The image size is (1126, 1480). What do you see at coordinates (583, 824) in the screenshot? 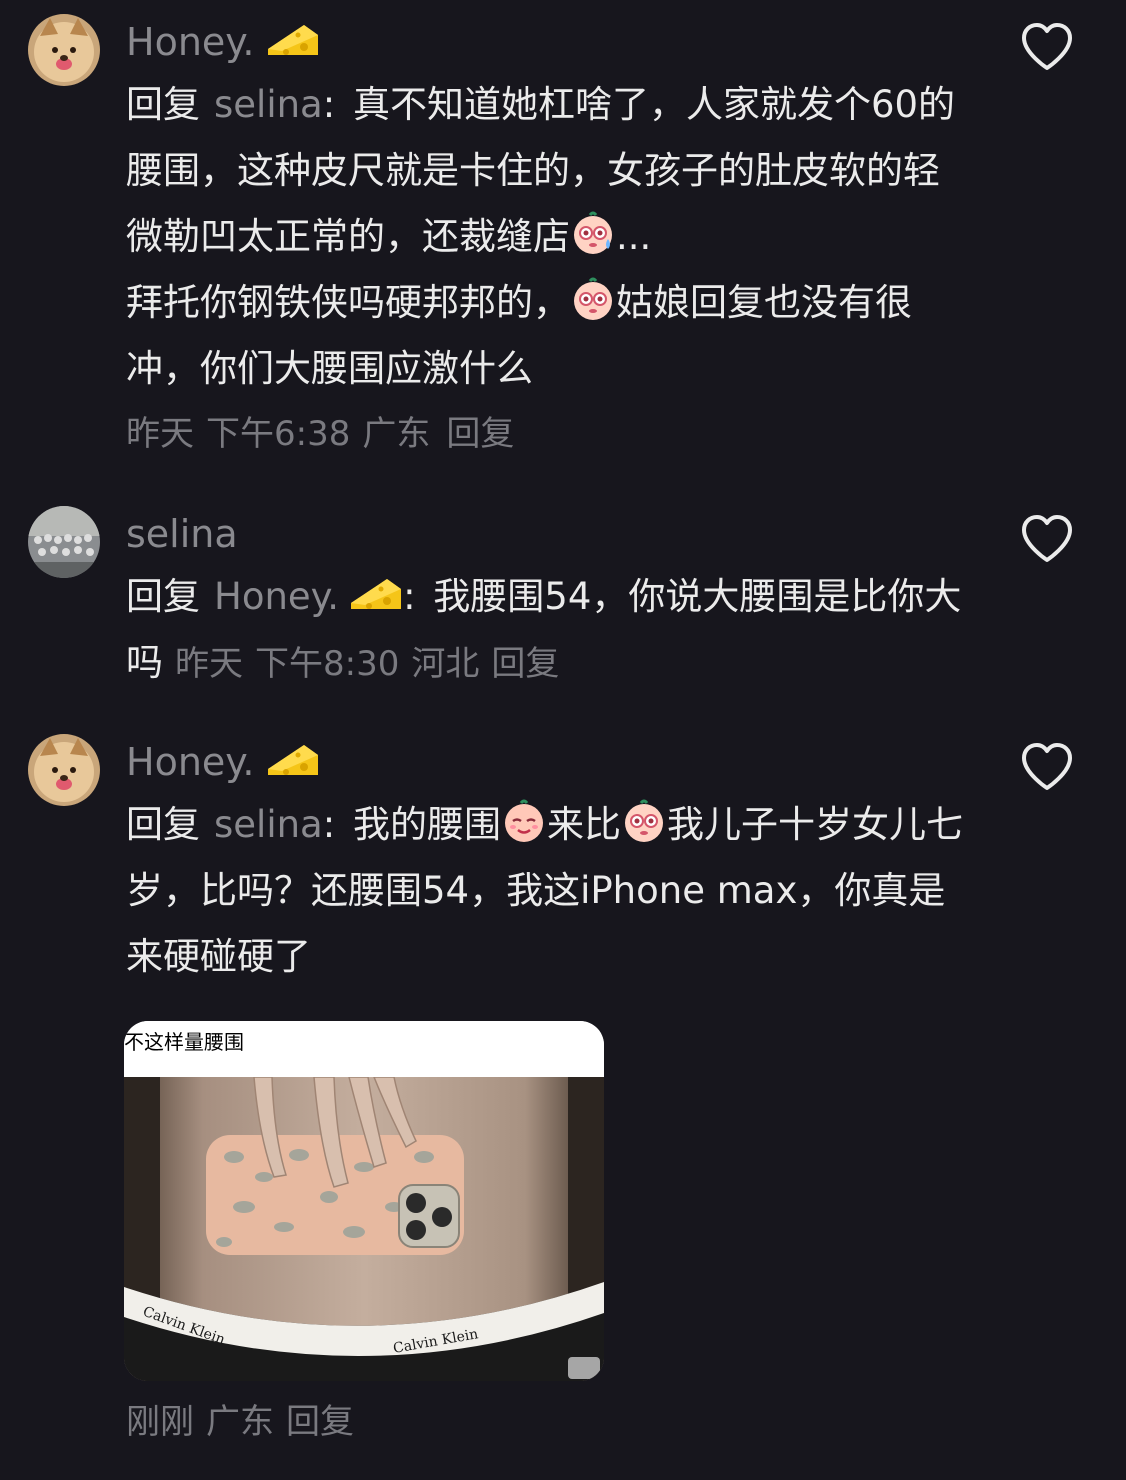
I see `comment-body-part2: 来比` at bounding box center [583, 824].